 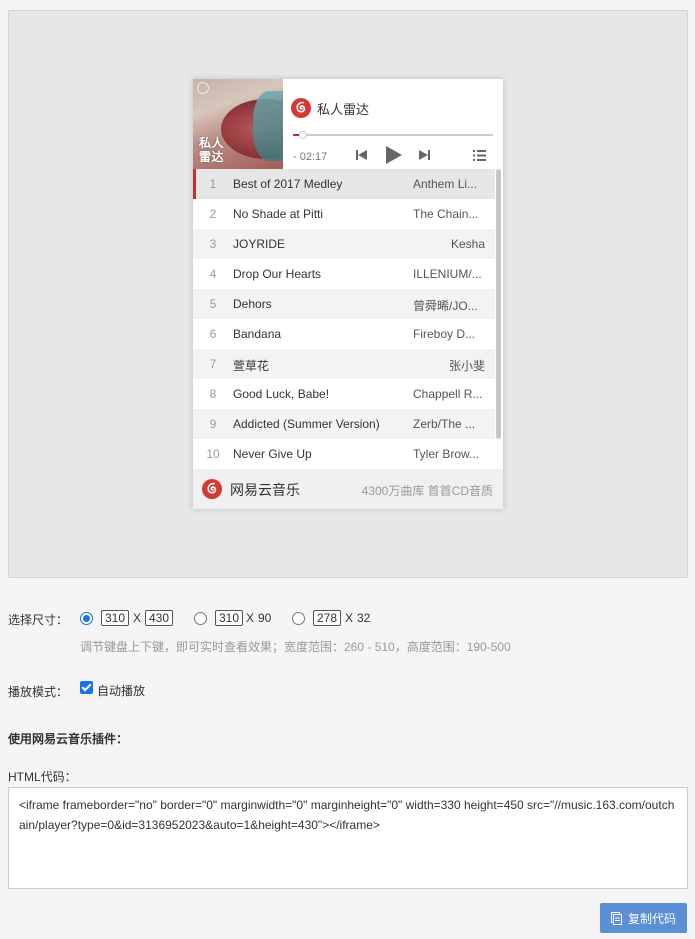 What do you see at coordinates (257, 334) in the screenshot?
I see `song-title: Bandana` at bounding box center [257, 334].